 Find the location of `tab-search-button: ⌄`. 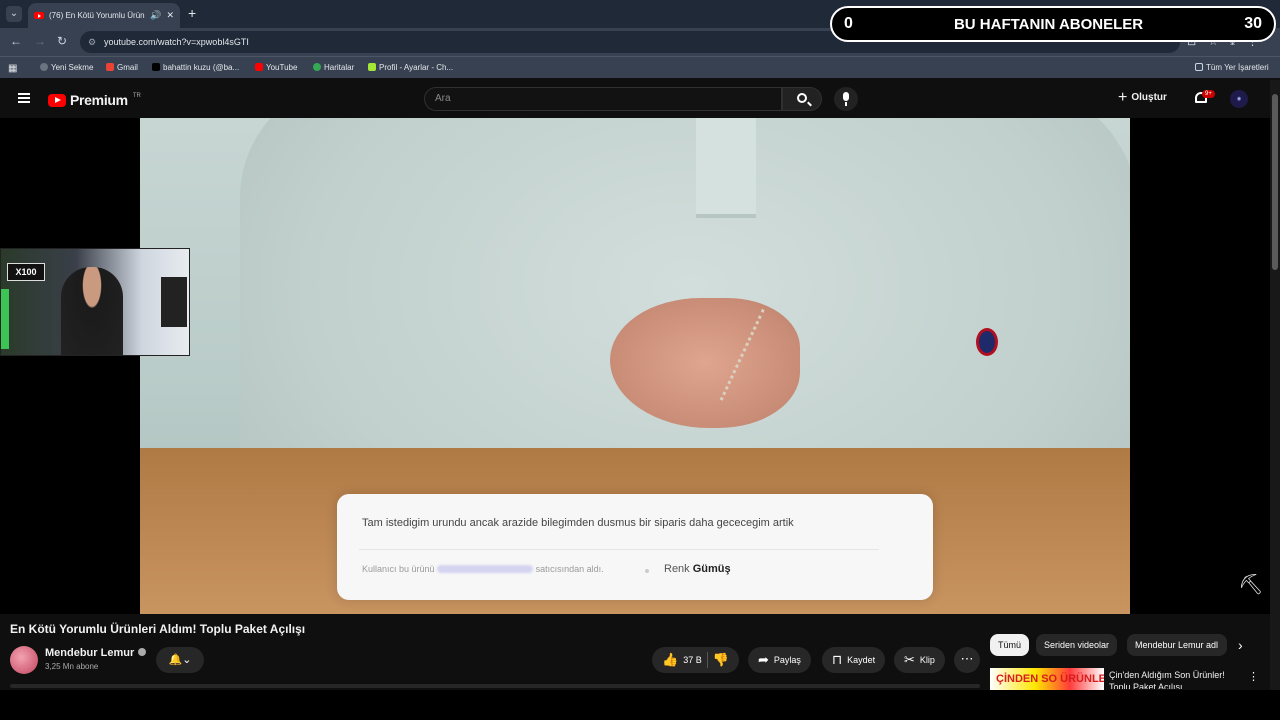

tab-search-button: ⌄ is located at coordinates (14, 14).